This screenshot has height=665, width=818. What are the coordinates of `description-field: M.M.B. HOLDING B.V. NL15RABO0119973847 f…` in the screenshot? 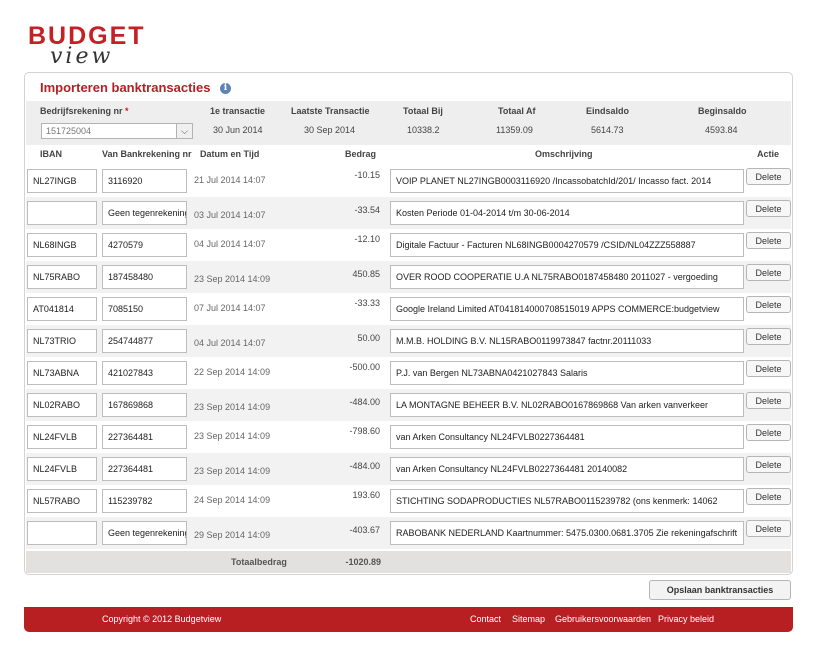 It's located at (567, 341).